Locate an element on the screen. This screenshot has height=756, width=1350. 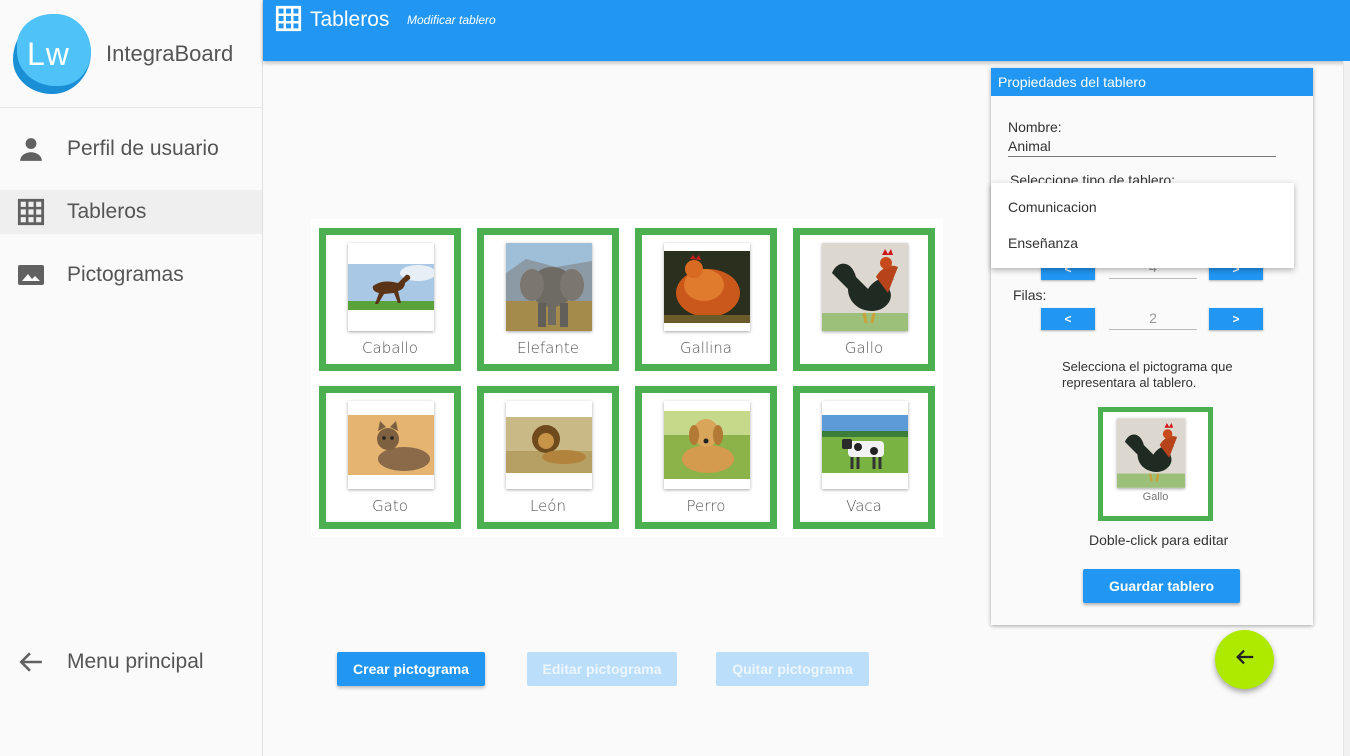
sidebar-item-label: Tableros is located at coordinates (107, 211).